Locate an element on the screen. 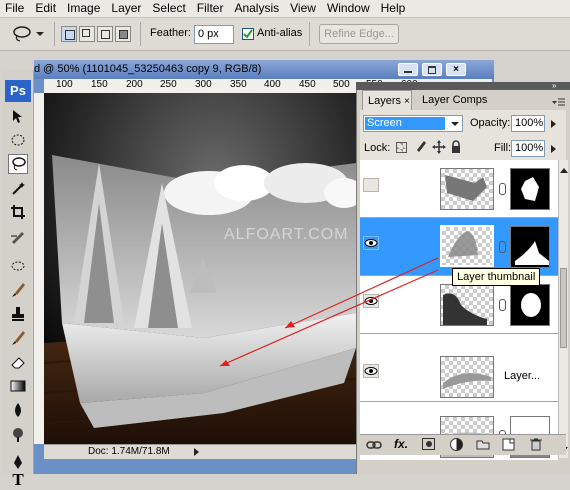 This screenshot has height=490, width=570. new-selection-button is located at coordinates (69, 34).